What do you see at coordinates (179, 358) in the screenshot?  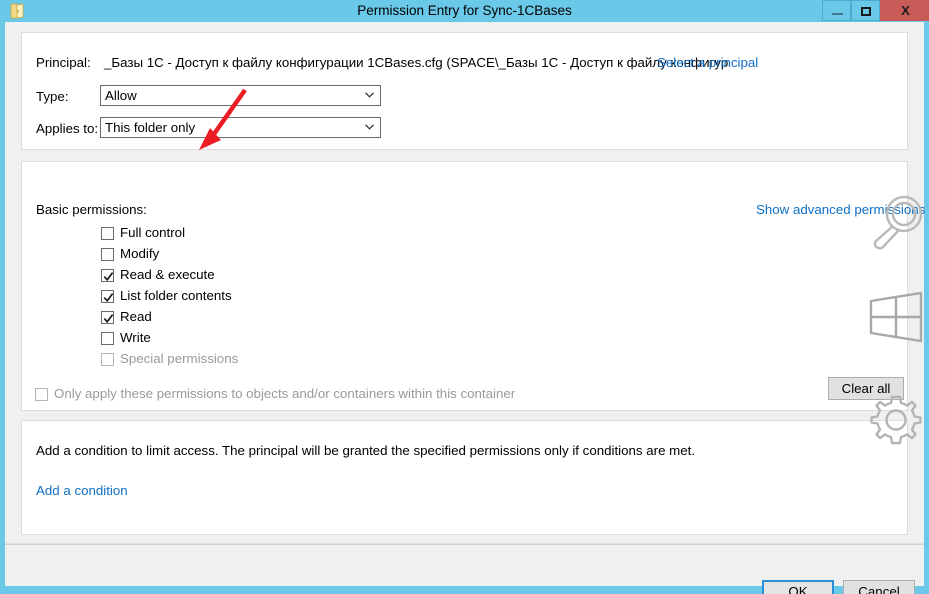 I see `permission-label: Special permissions` at bounding box center [179, 358].